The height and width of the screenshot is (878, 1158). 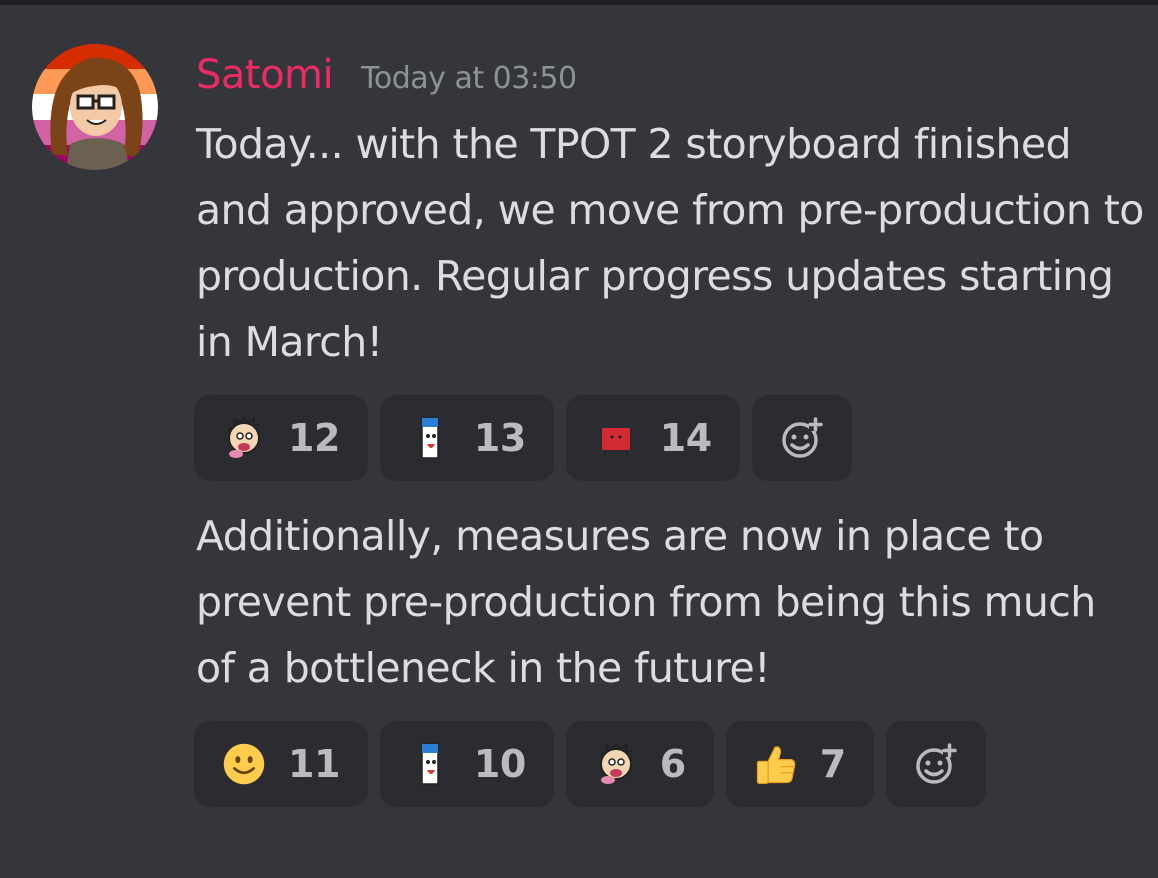 What do you see at coordinates (616, 438) in the screenshot?
I see `red-block-character-emoji` at bounding box center [616, 438].